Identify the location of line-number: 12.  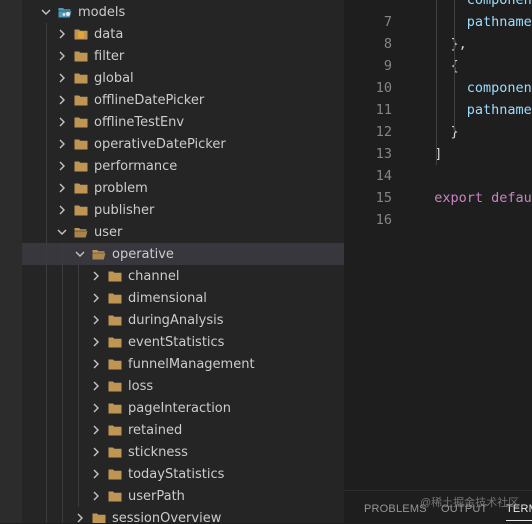
(383, 132).